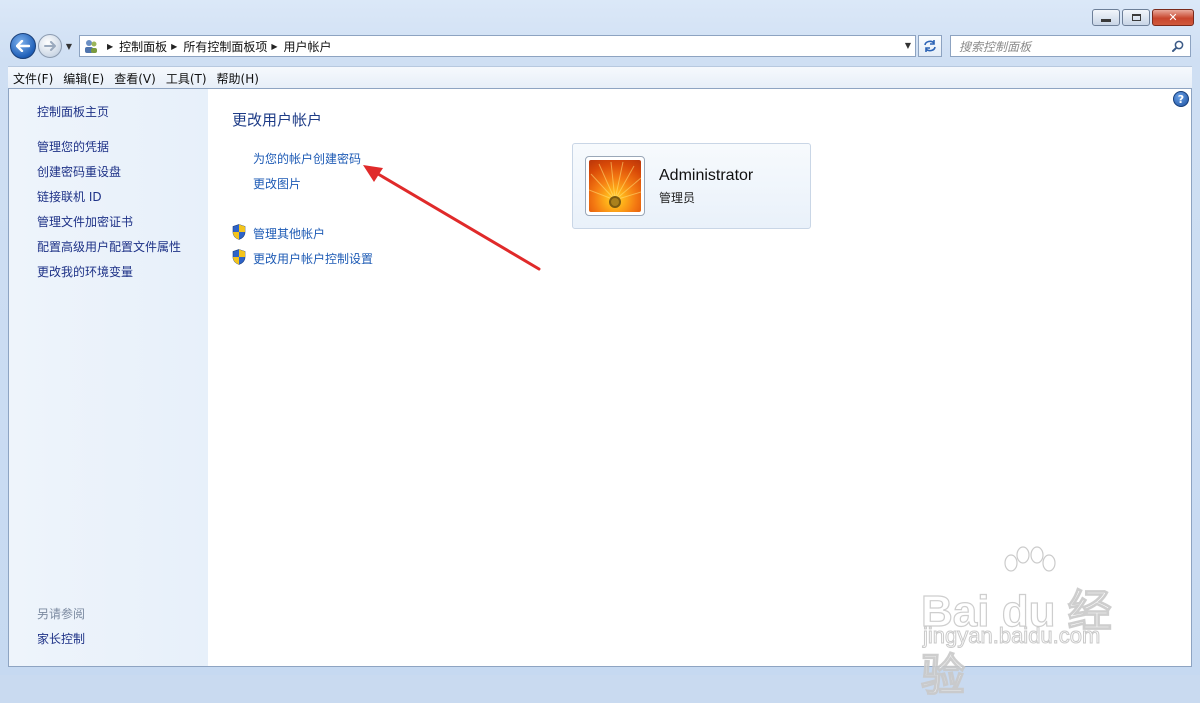 This screenshot has height=703, width=1200. I want to click on close-icon: ✕, so click(1173, 17).